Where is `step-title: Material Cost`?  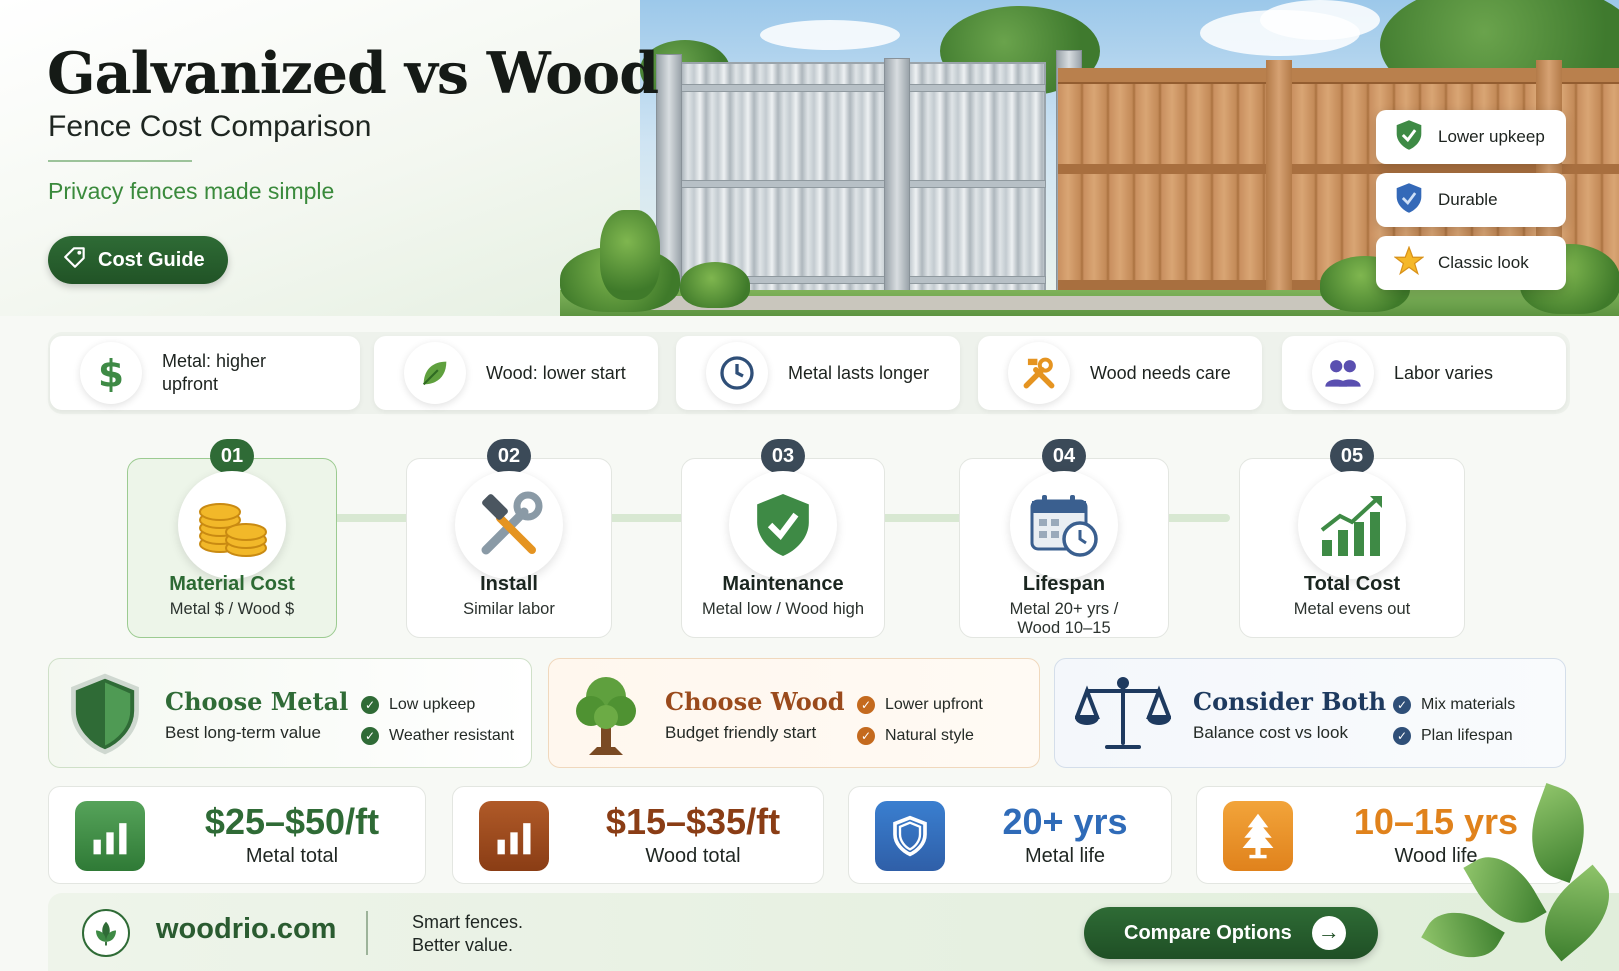 step-title: Material Cost is located at coordinates (232, 584).